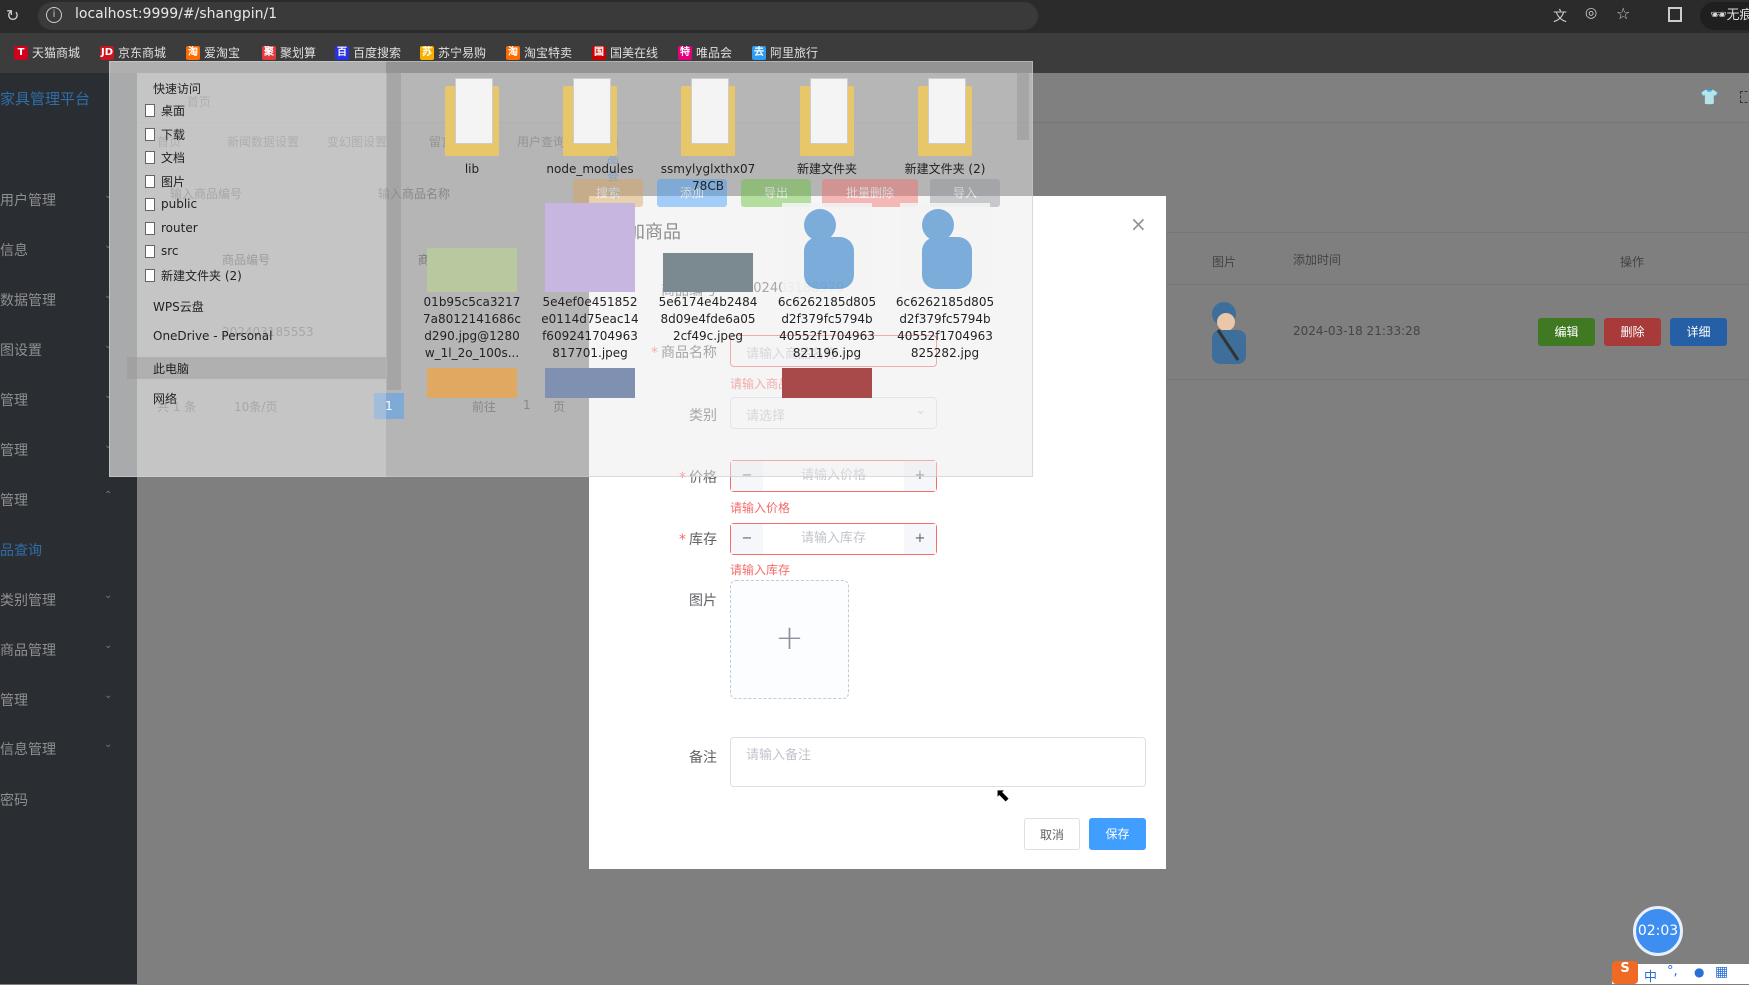  Describe the element at coordinates (165, 181) in the screenshot. I see `nav-item: 图片` at that location.